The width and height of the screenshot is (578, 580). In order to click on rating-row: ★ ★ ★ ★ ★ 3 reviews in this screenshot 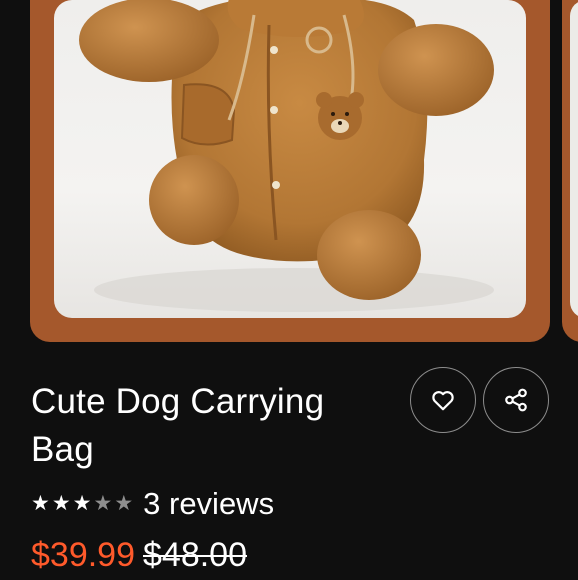, I will do `click(152, 504)`.